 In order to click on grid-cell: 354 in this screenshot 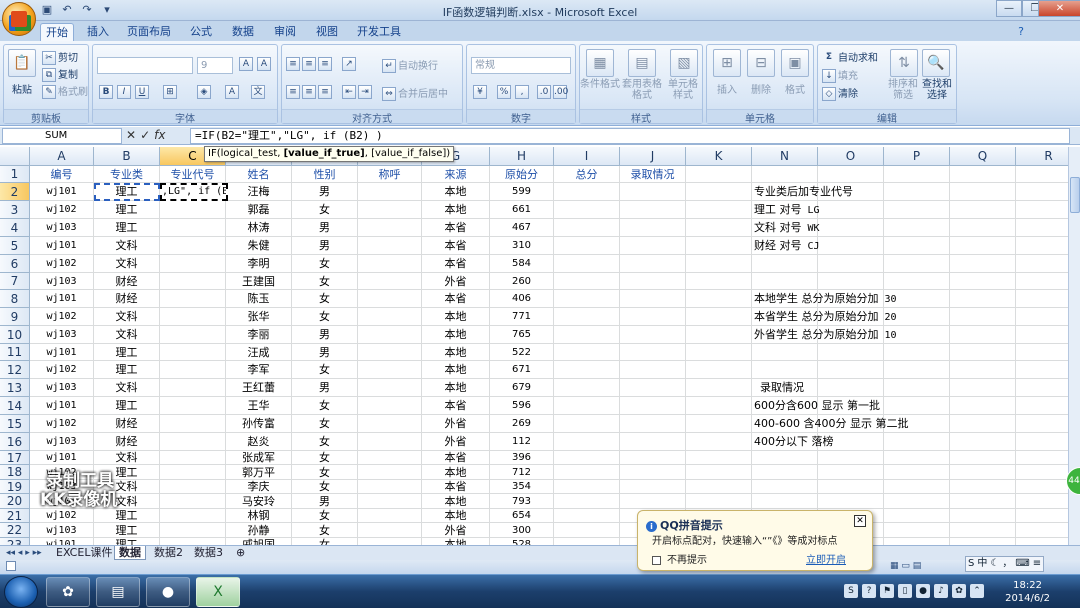, I will do `click(522, 487)`.